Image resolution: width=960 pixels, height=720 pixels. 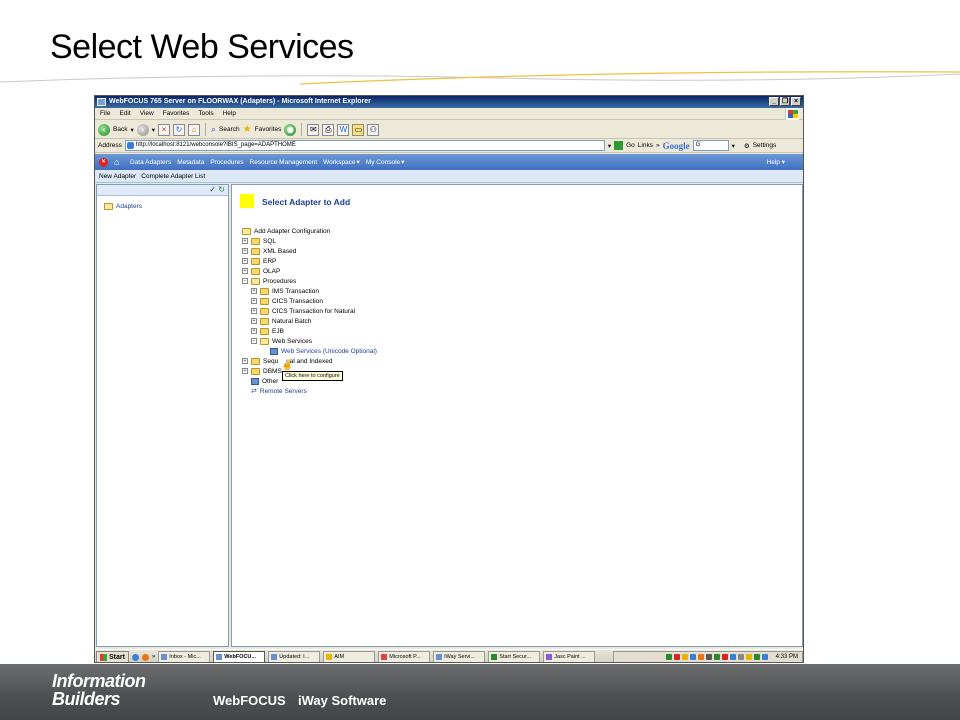 I want to click on go-button-label: Go, so click(x=630, y=145).